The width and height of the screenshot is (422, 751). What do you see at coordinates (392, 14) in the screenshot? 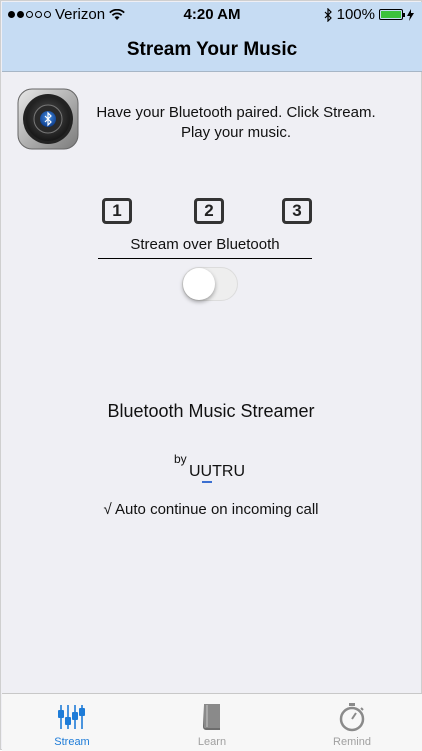
I see `battery-icon` at bounding box center [392, 14].